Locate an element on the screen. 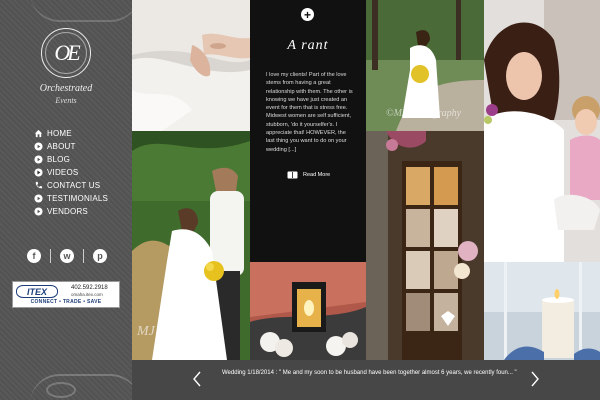  watermark: MJ Photog is located at coordinates (168, 331).